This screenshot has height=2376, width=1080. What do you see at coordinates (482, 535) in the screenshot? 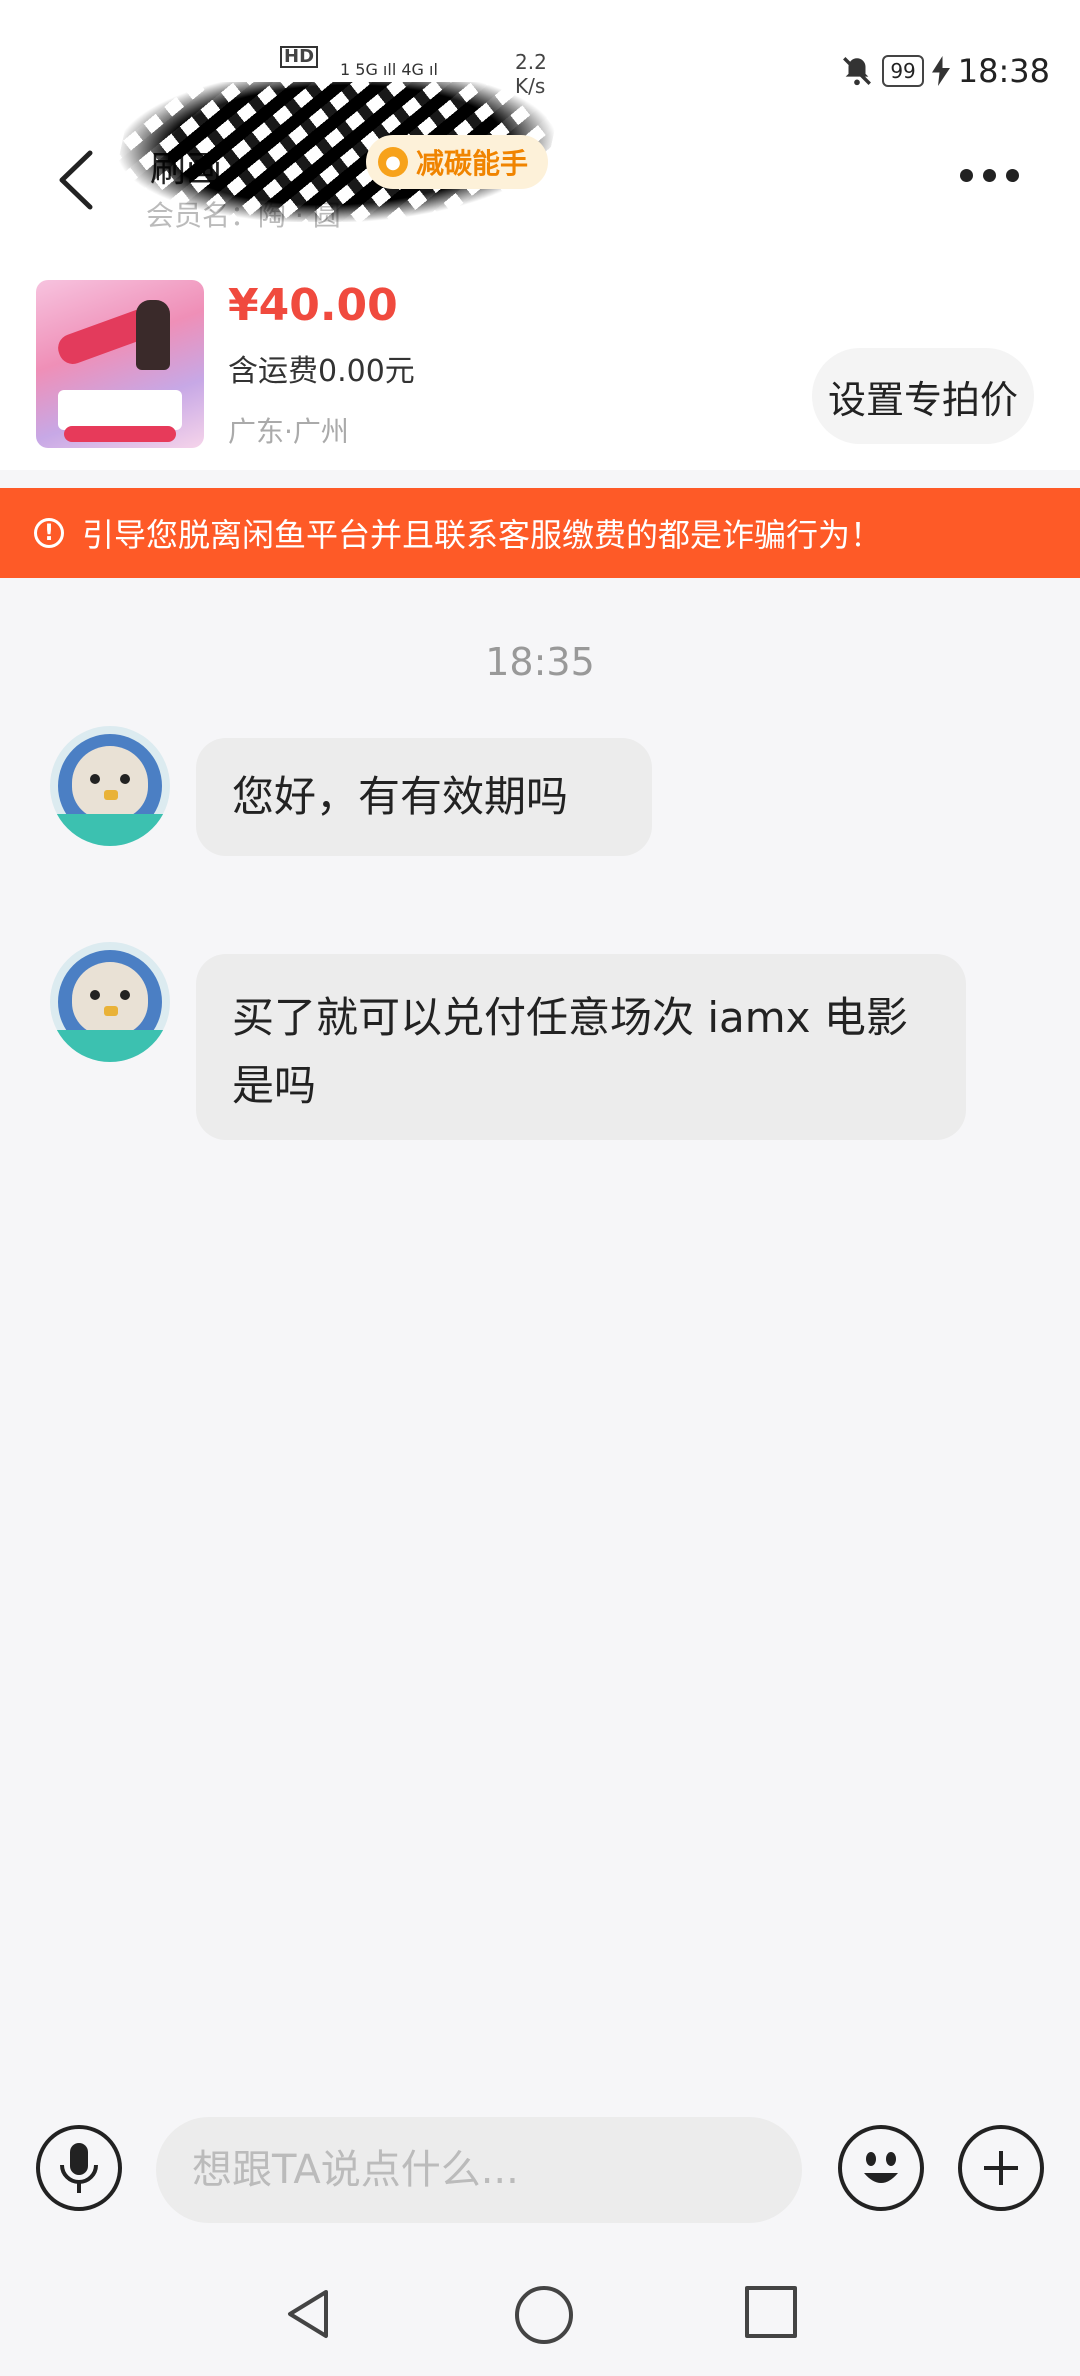
I see `warning-text: 引导您脱离闲鱼平台并且联系客服缴费的都是诈骗行为！` at bounding box center [482, 535].